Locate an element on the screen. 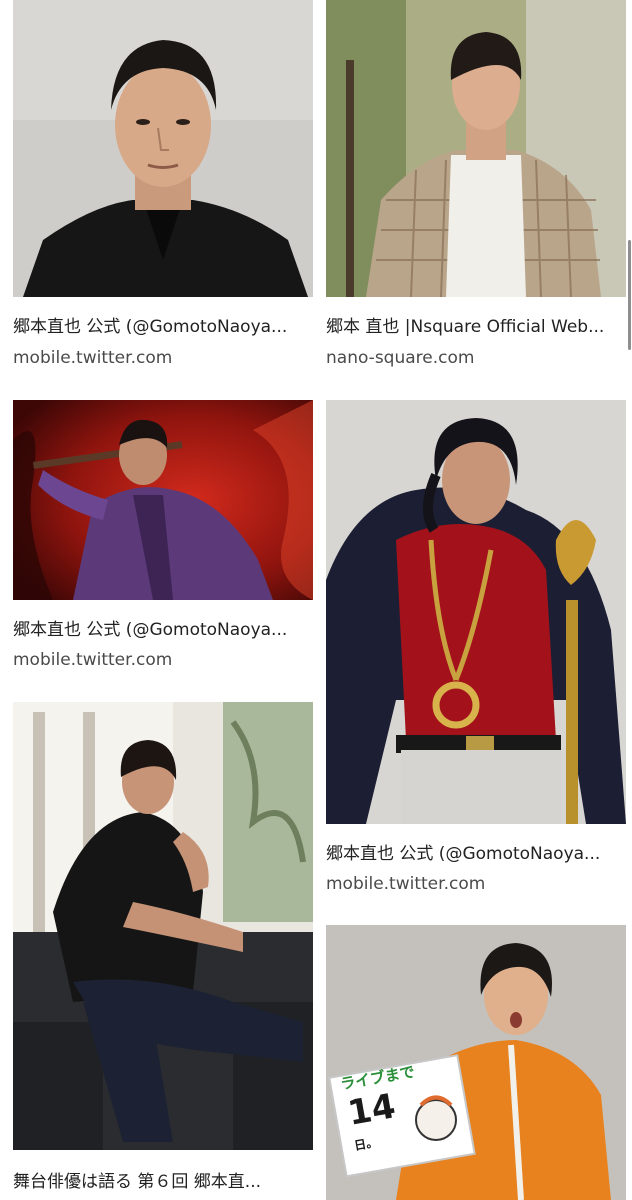 The image size is (632, 1200). result-image: ライブまで 14 日。 is located at coordinates (476, 1062).